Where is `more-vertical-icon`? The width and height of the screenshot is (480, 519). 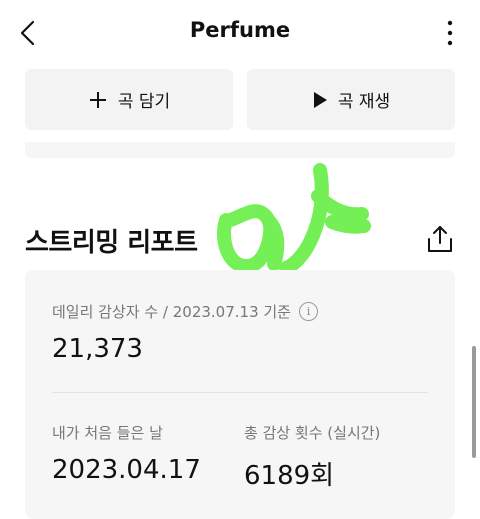
more-vertical-icon is located at coordinates (450, 33).